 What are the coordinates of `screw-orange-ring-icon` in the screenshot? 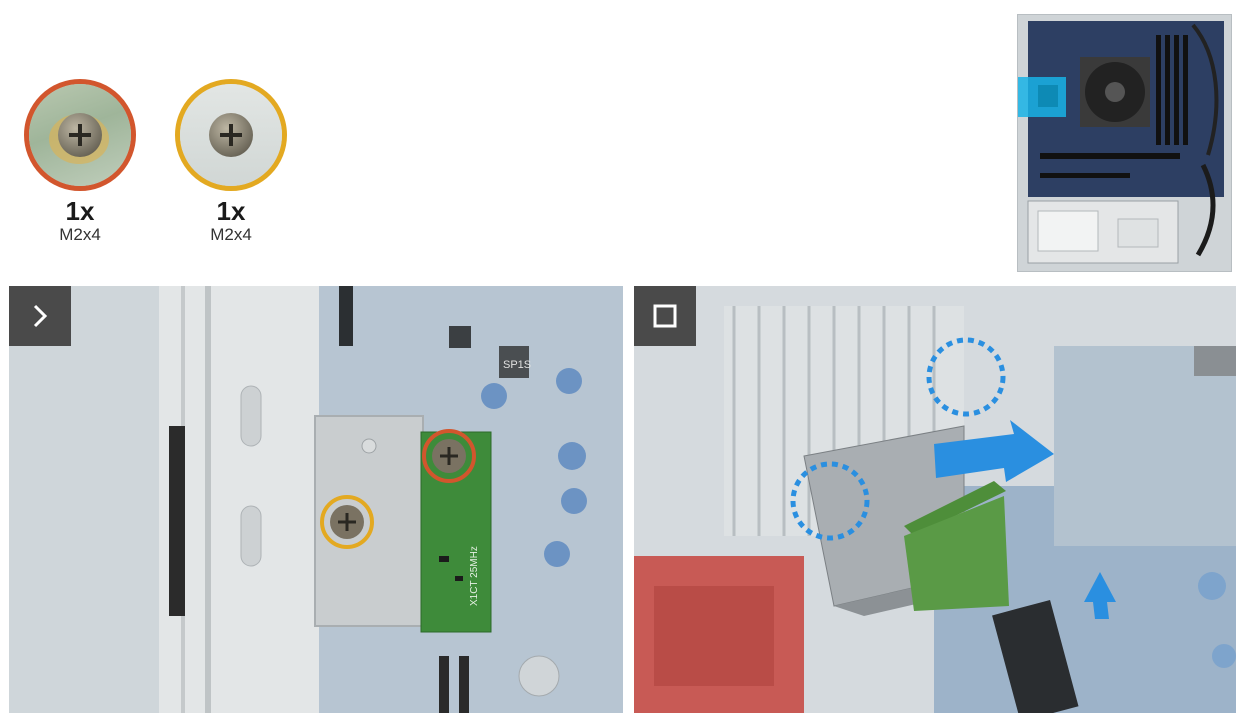 It's located at (80, 135).